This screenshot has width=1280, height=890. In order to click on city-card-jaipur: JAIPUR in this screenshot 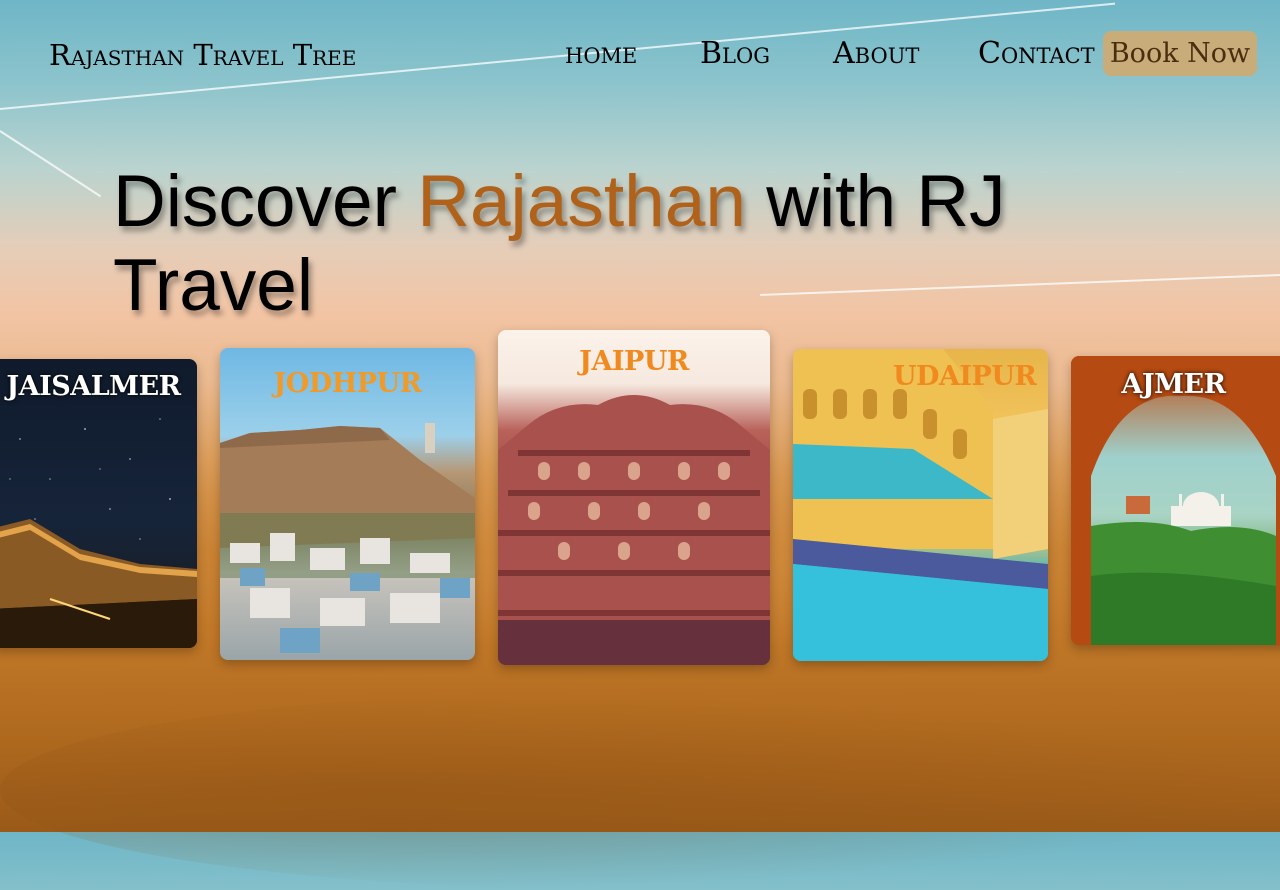, I will do `click(634, 497)`.